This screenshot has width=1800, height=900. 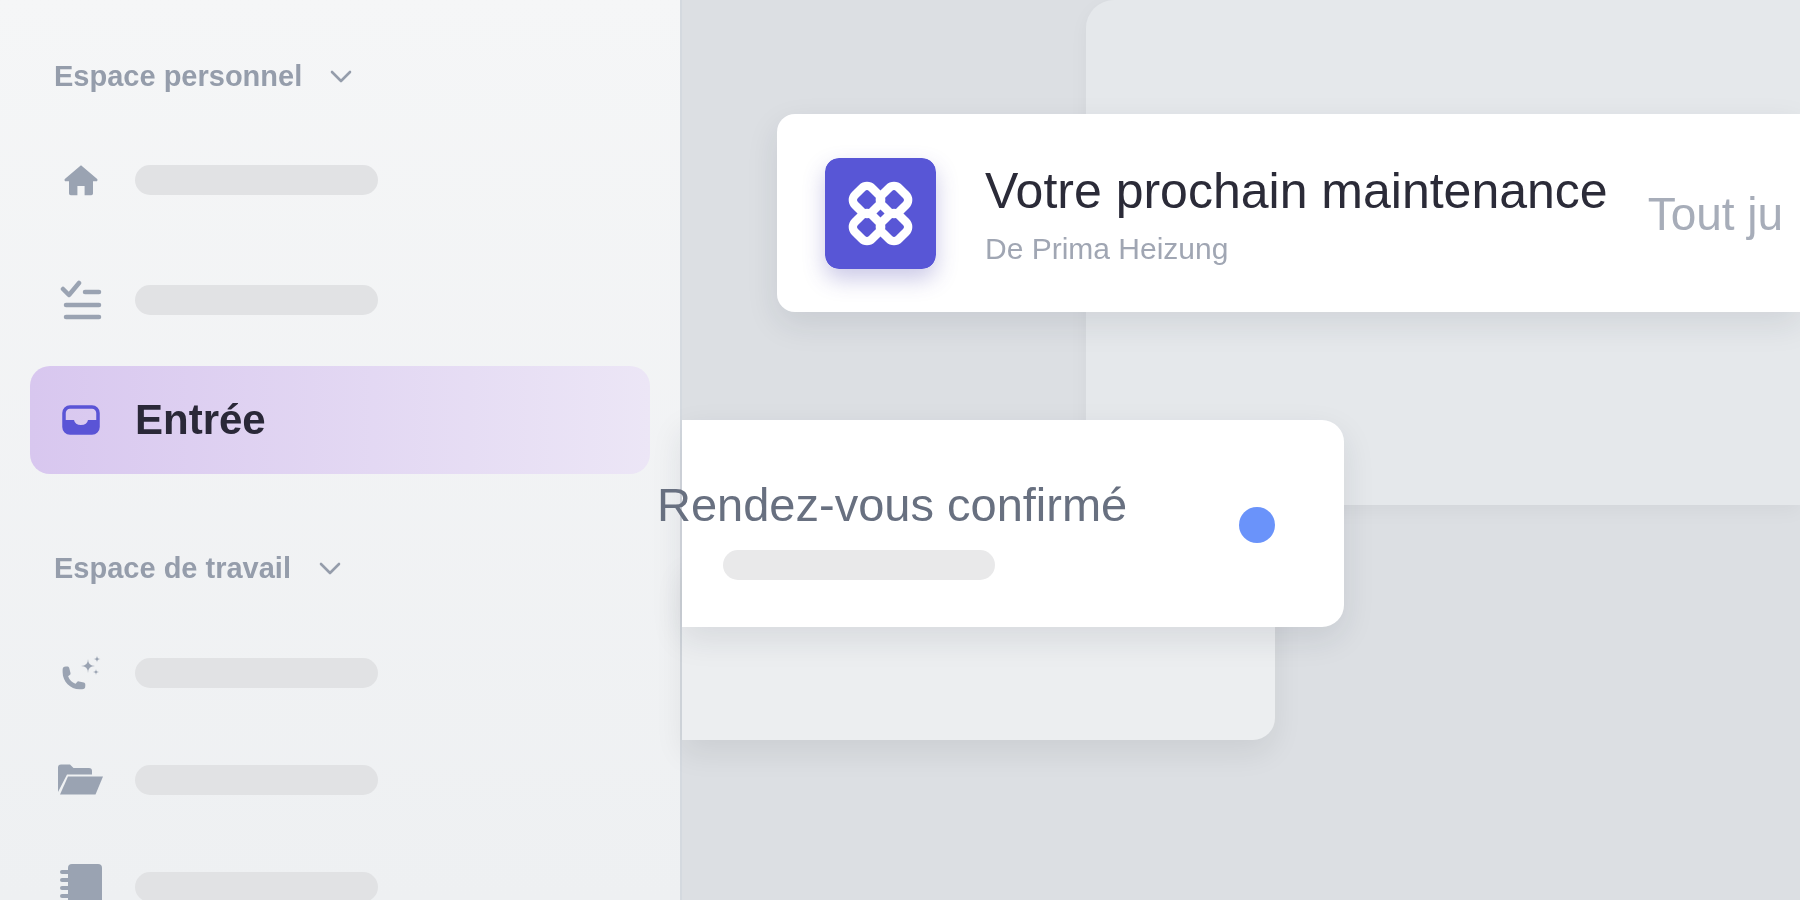 What do you see at coordinates (1107, 249) in the screenshot?
I see `notification-sender: De Prima Heizung` at bounding box center [1107, 249].